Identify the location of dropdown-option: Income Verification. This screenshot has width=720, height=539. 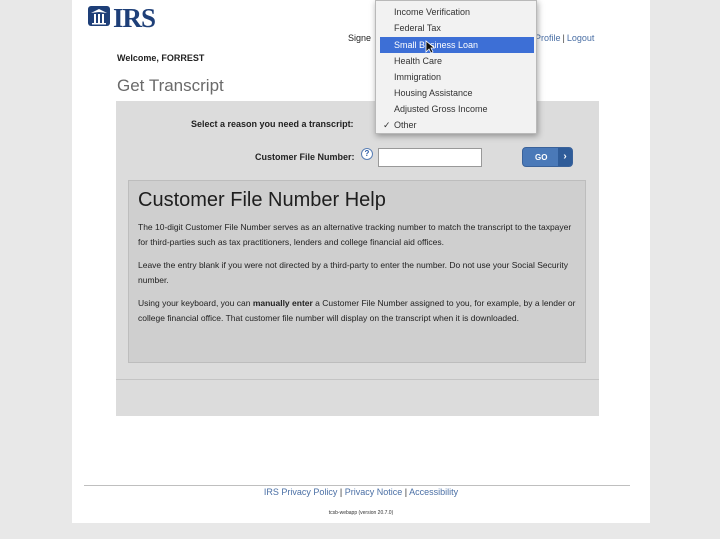
(457, 12).